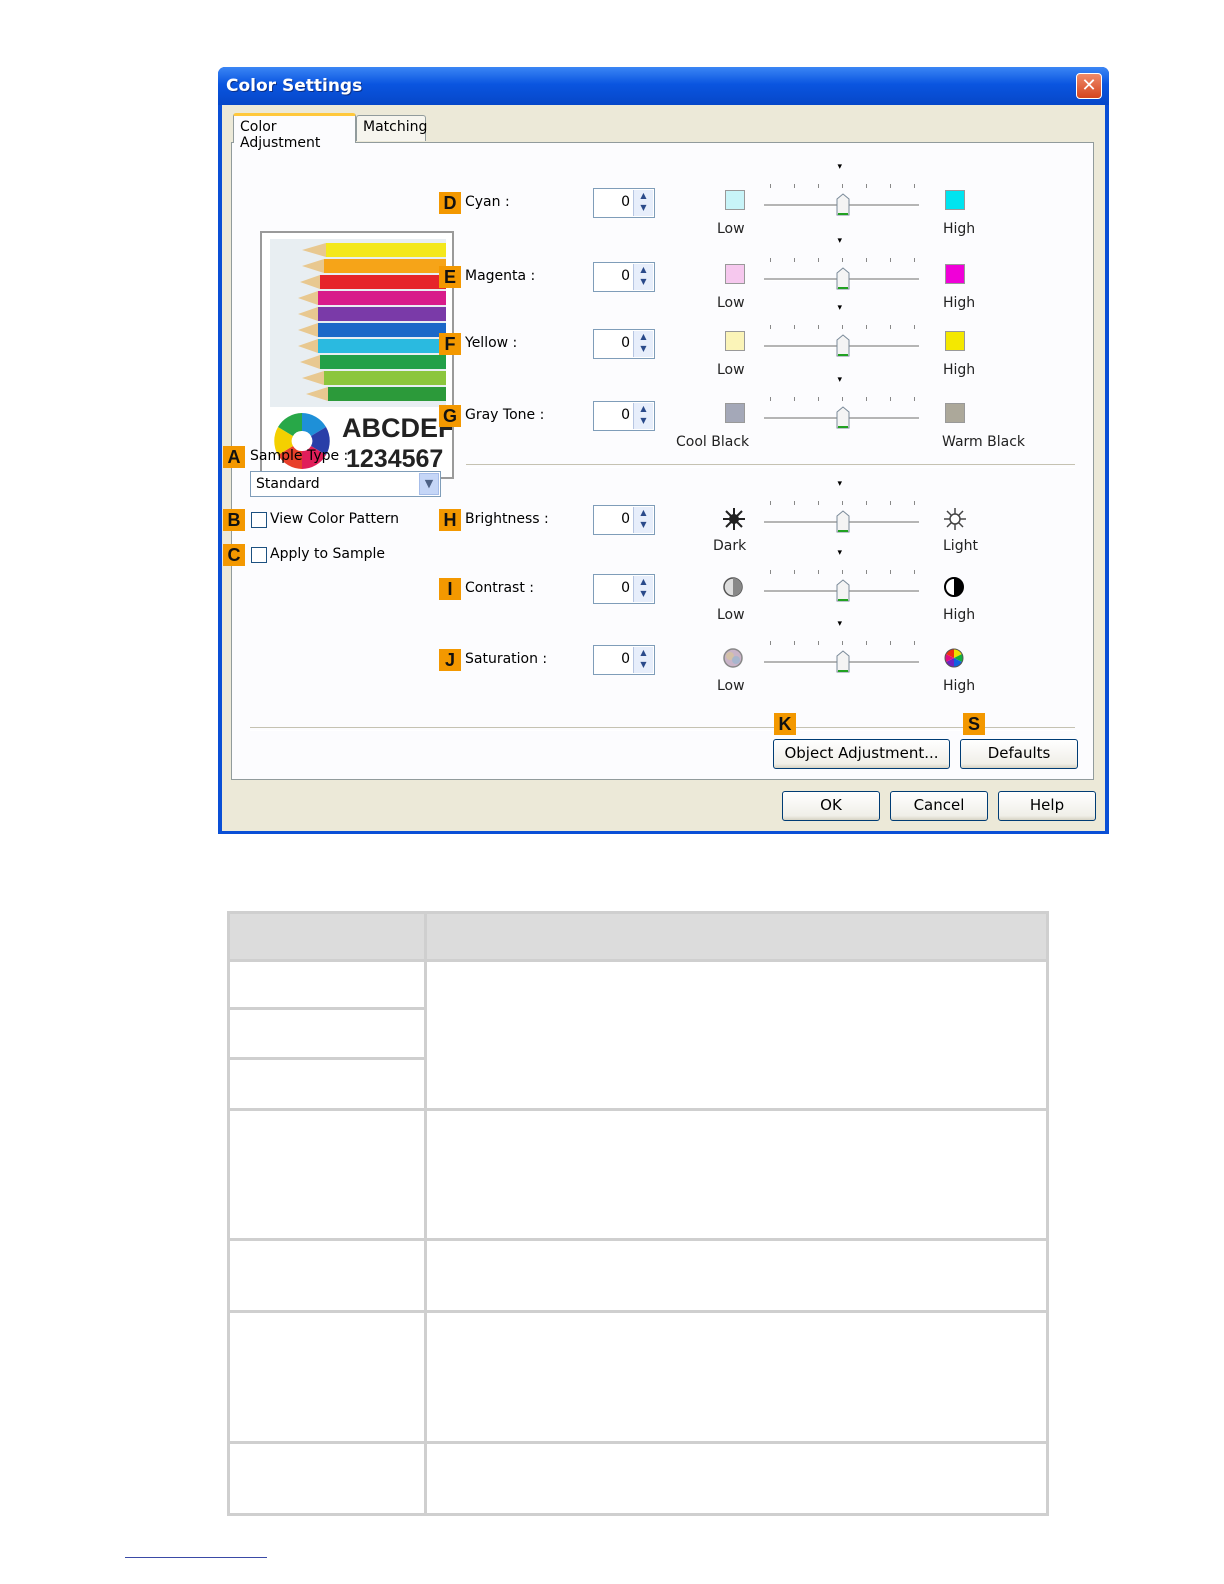 The height and width of the screenshot is (1584, 1224). I want to click on slider-label: Saturation :, so click(506, 659).